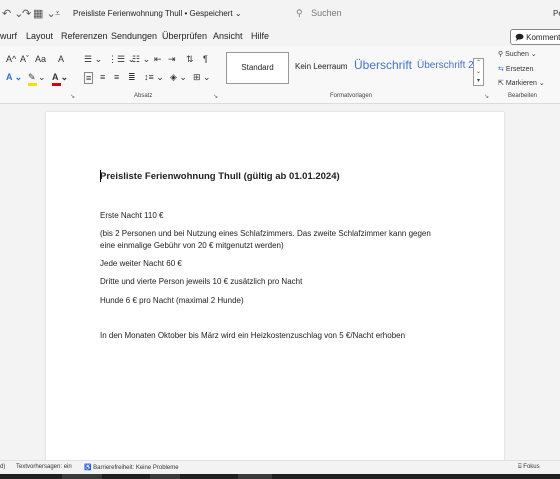 The image size is (560, 479). Describe the element at coordinates (228, 36) in the screenshot. I see `tab-ansicht: Ansicht` at that location.